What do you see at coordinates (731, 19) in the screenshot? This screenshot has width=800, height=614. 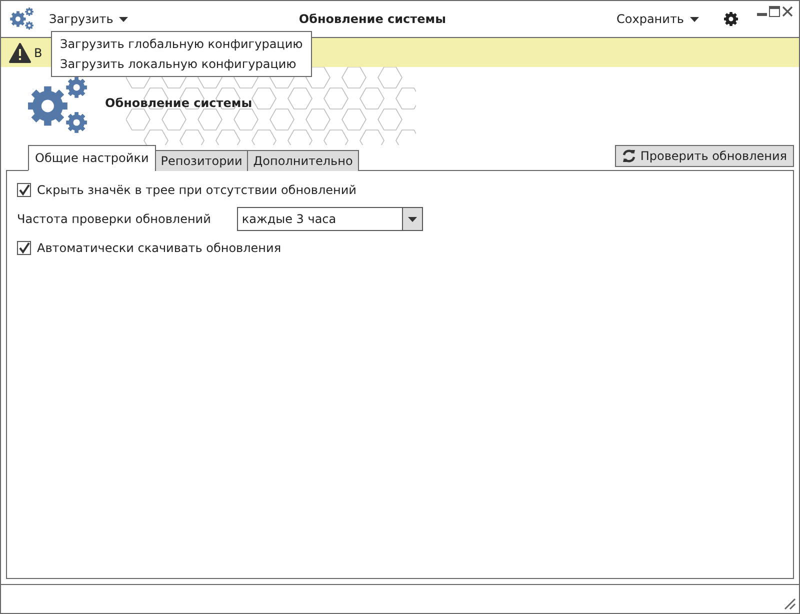 I see `settings-icon` at bounding box center [731, 19].